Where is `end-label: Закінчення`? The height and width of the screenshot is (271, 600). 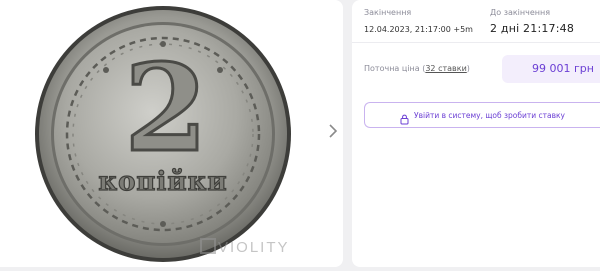 end-label: Закінчення is located at coordinates (388, 12).